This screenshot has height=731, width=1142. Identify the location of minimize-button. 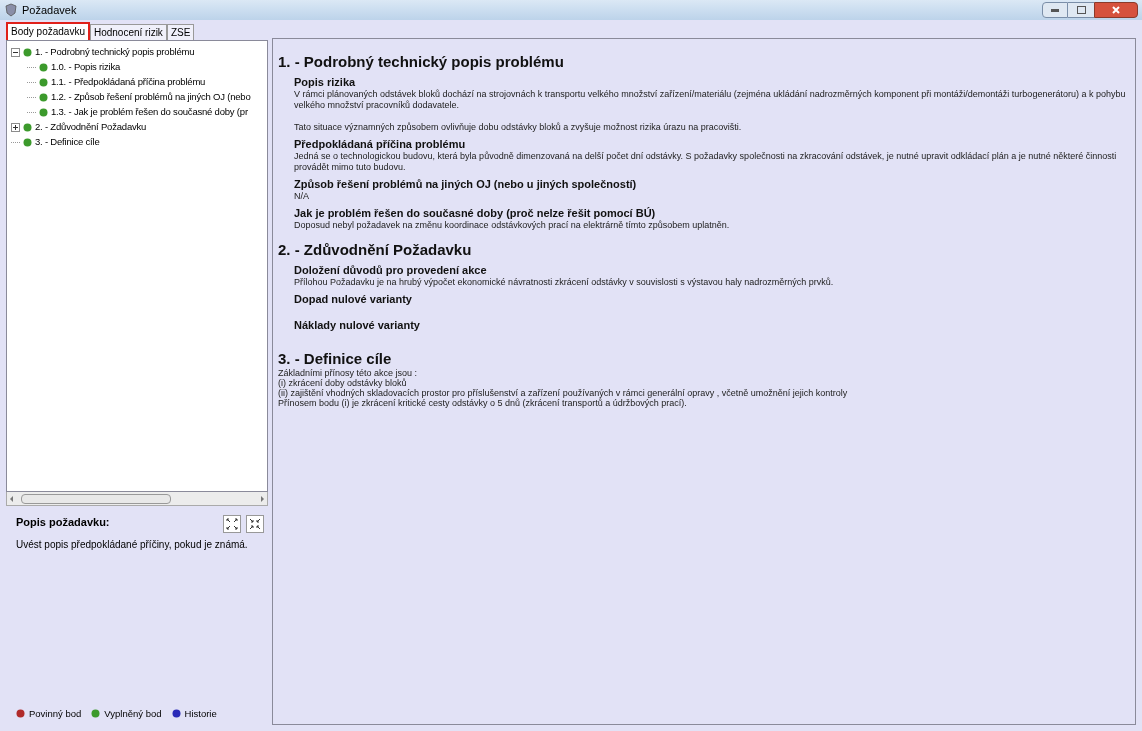
(1055, 10).